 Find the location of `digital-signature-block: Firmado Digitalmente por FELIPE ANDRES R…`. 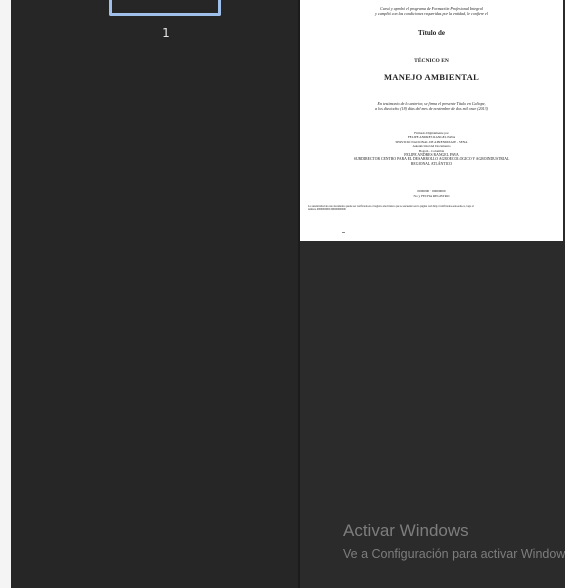

digital-signature-block: Firmado Digitalmente por FELIPE ANDRES R… is located at coordinates (431, 148).